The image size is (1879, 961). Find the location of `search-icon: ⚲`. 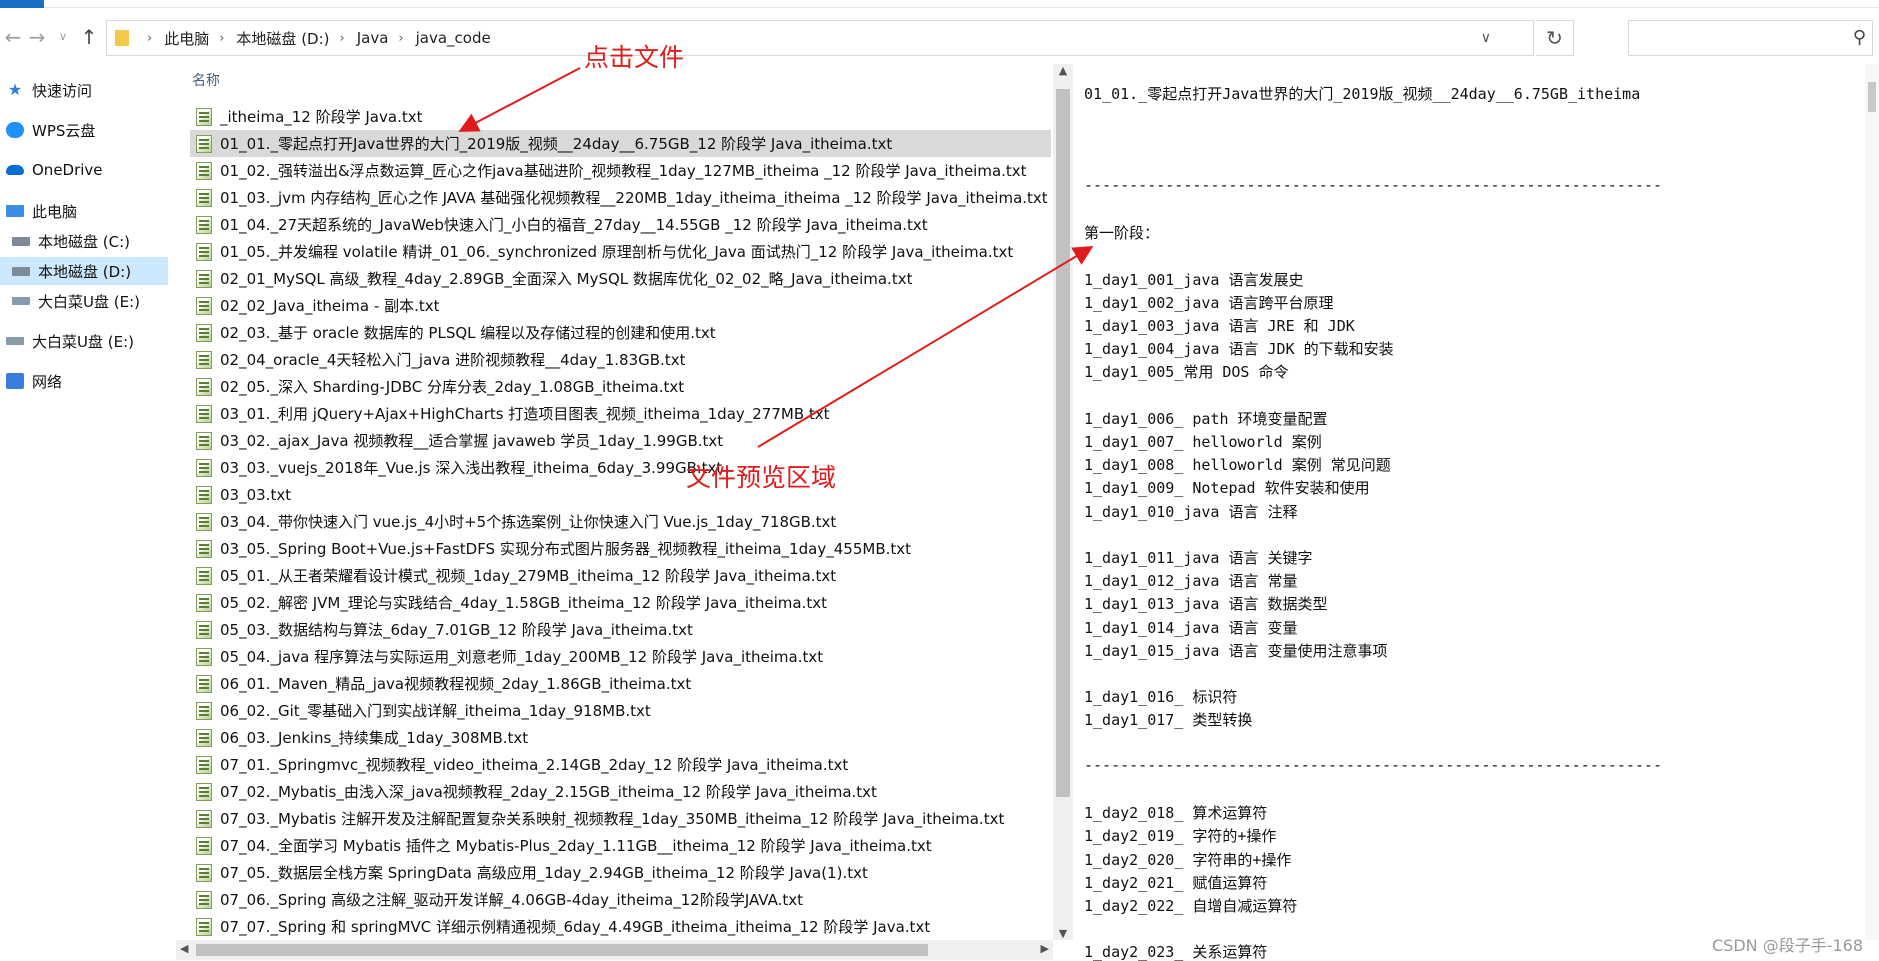

search-icon: ⚲ is located at coordinates (1859, 37).